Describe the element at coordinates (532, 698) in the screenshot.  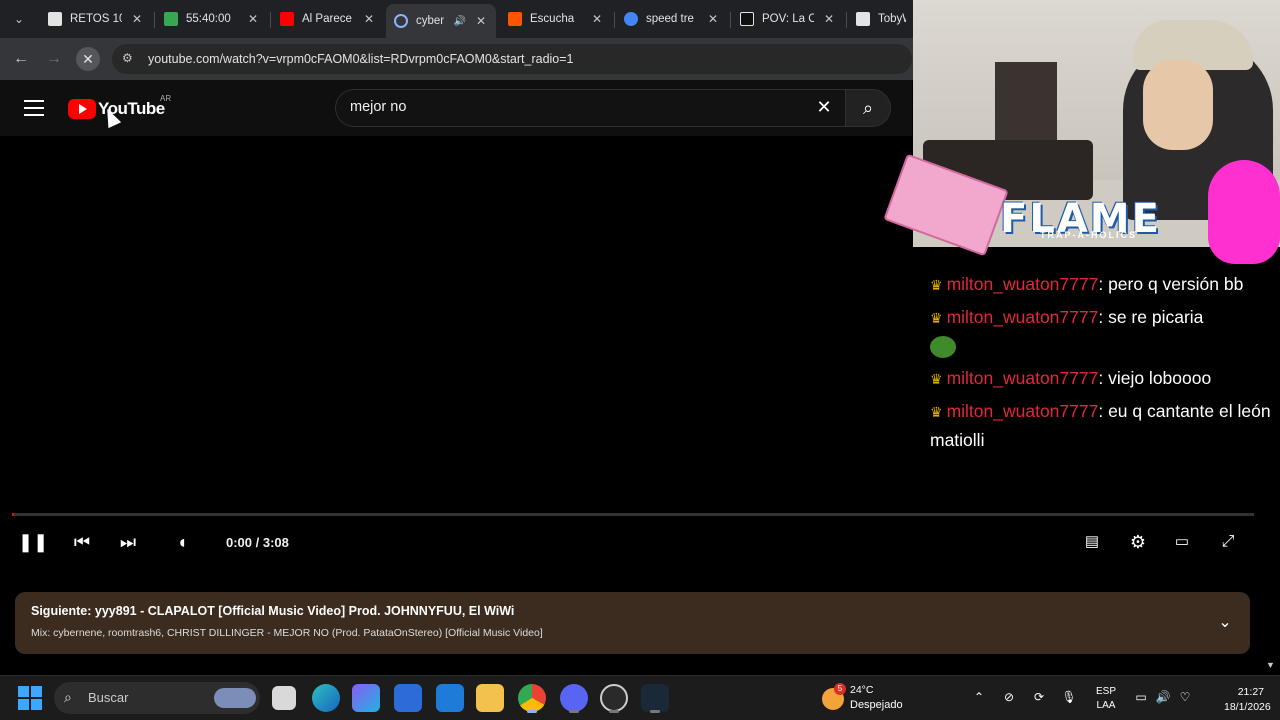
I see `chrome-icon` at that location.